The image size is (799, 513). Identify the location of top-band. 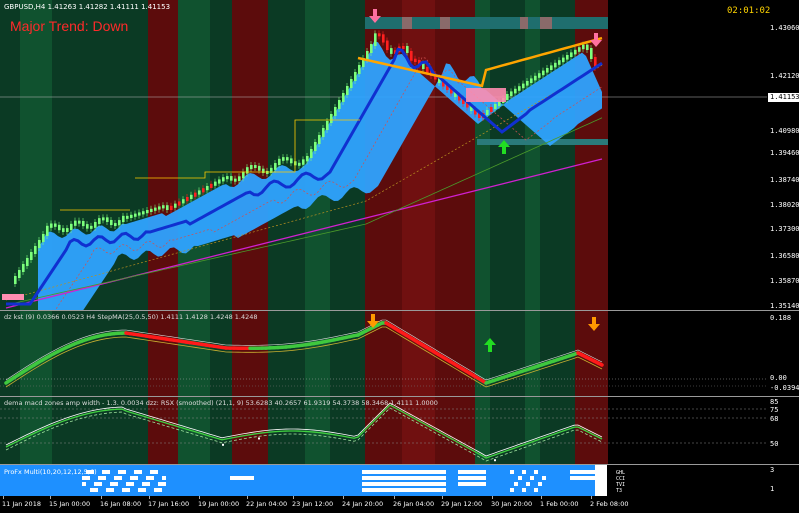
(486, 23).